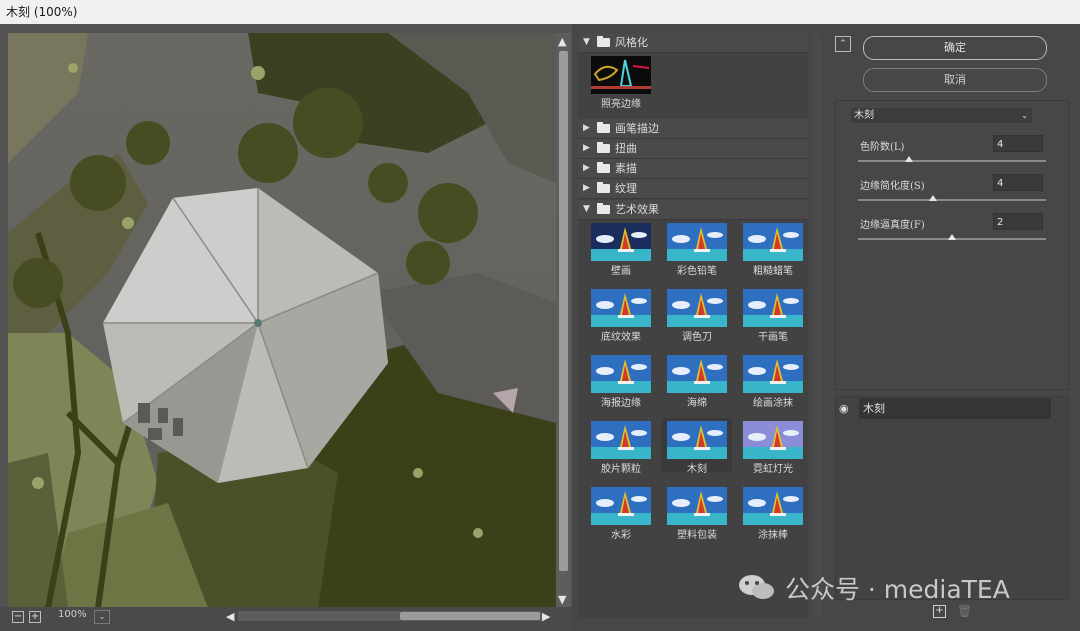 This screenshot has width=1080, height=631. What do you see at coordinates (42, 12) in the screenshot?
I see `window-title: 木刻 (100%)` at bounding box center [42, 12].